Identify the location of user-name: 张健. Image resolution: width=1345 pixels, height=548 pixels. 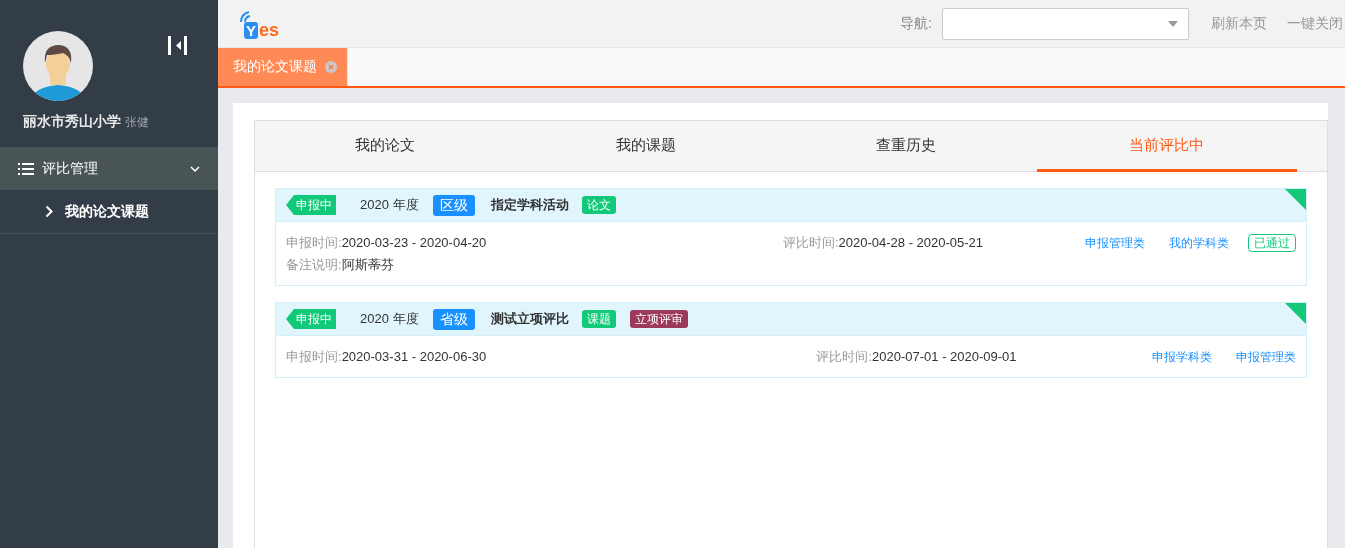
(137, 122).